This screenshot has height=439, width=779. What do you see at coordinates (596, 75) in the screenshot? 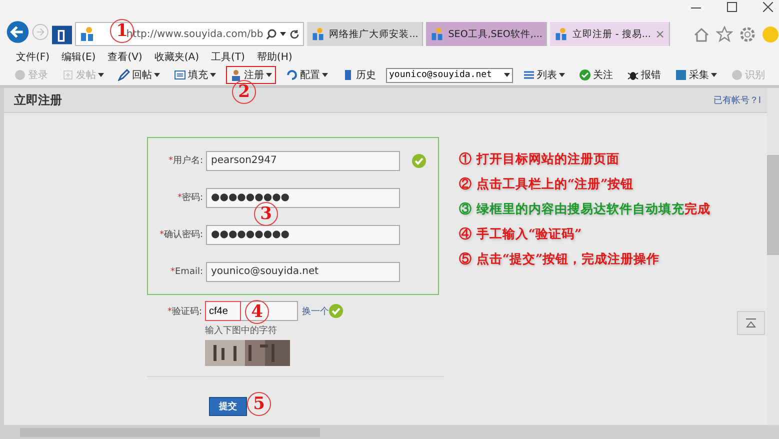
I see `toolbar-button: 关注` at bounding box center [596, 75].